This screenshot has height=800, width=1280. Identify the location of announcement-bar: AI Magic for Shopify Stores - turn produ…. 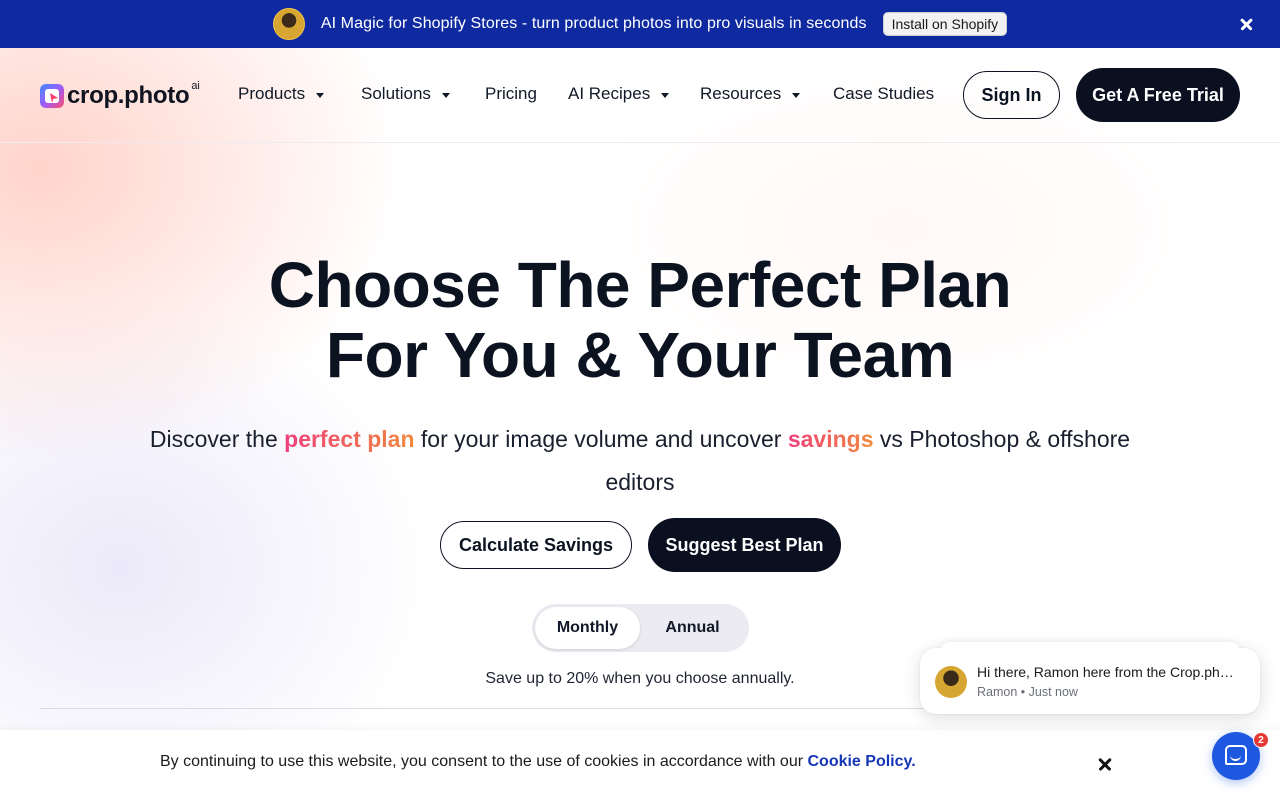
(640, 24).